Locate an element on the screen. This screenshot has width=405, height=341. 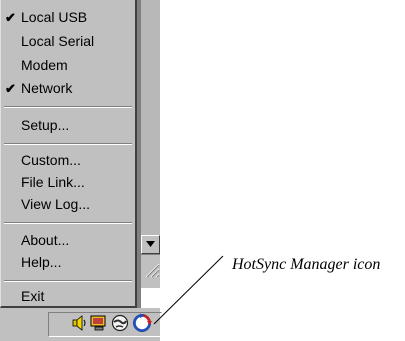
callout-leader-line is located at coordinates (188, 290).